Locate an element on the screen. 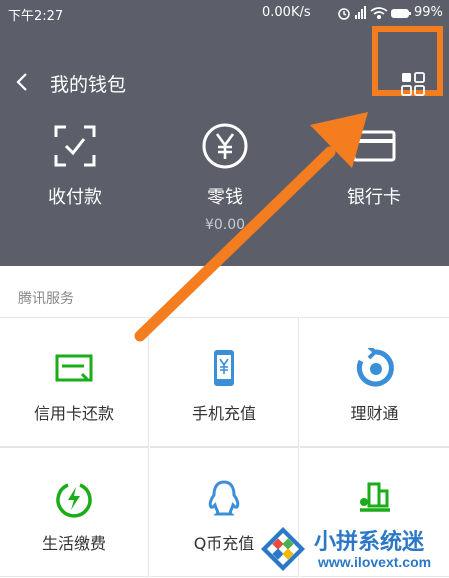 Image resolution: width=449 pixels, height=578 pixels. service-phone-topup: 手机充值 is located at coordinates (224, 382).